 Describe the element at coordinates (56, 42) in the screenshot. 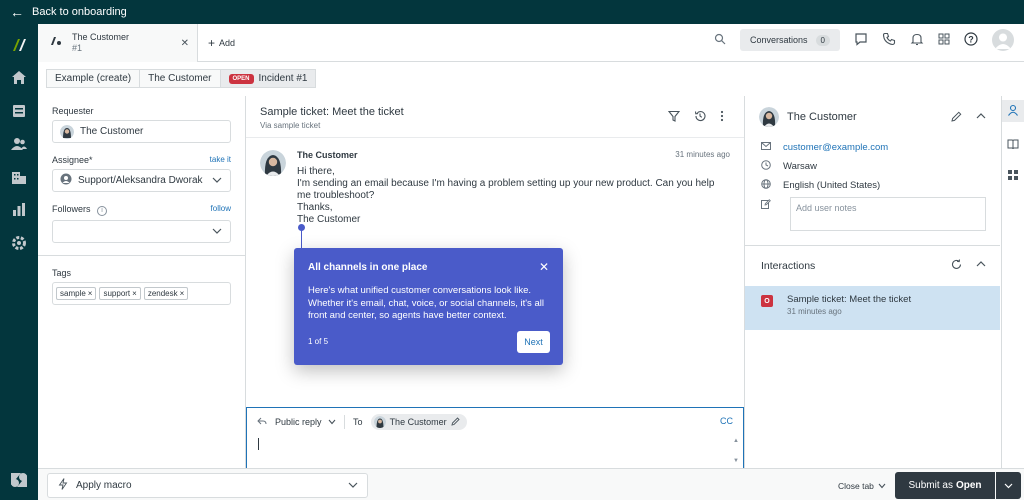

I see `ticket-tab-icon` at that location.